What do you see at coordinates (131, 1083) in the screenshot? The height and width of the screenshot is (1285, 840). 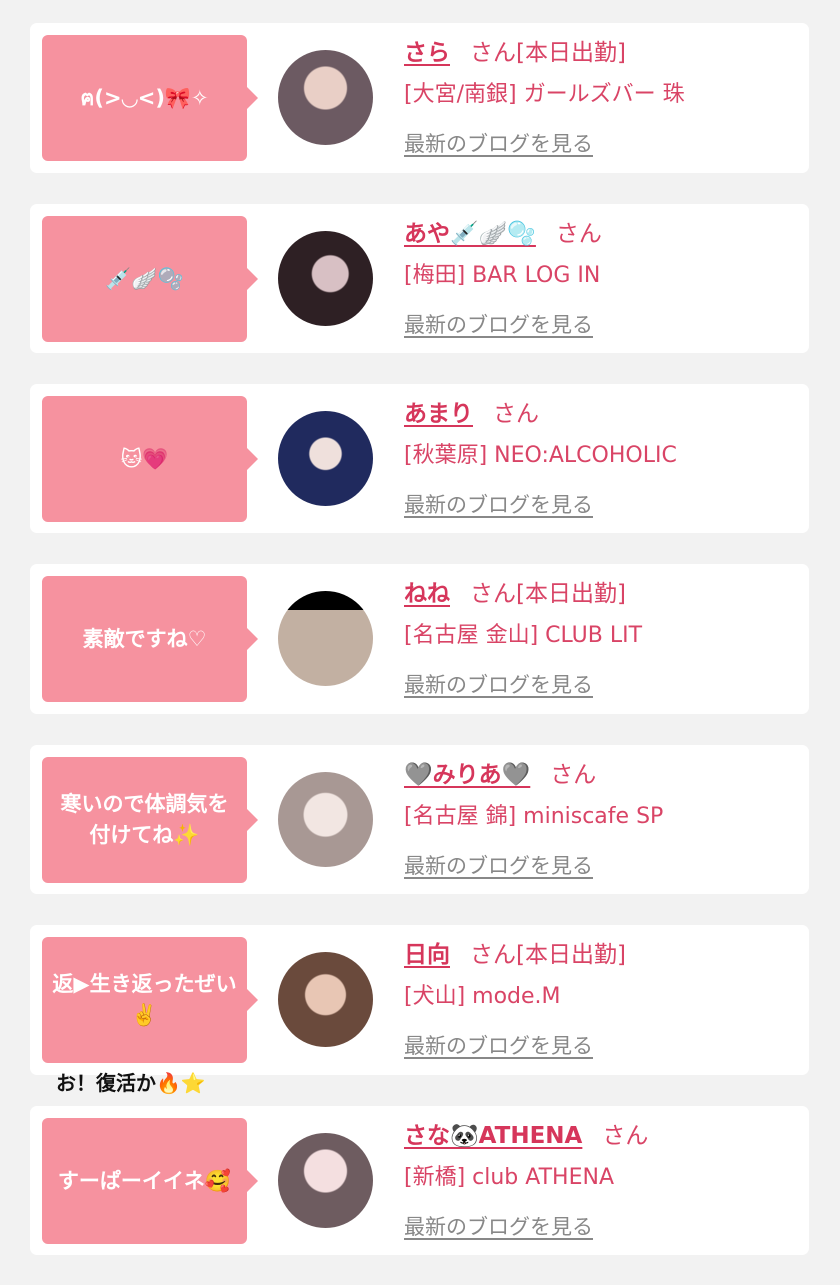 I see `overlay-note: お！復活か🔥⭐` at bounding box center [131, 1083].